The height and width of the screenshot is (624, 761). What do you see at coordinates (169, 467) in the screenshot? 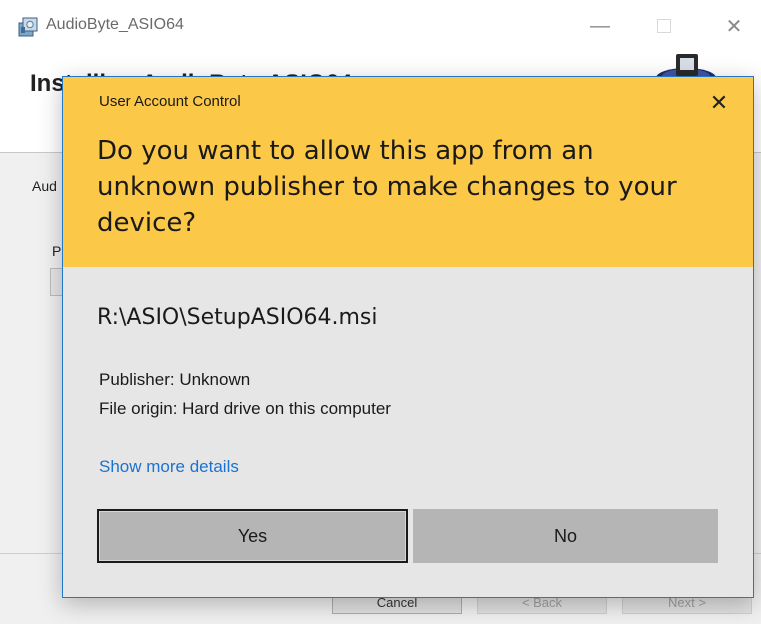
I see `show-more-details-link: Show more details` at bounding box center [169, 467].